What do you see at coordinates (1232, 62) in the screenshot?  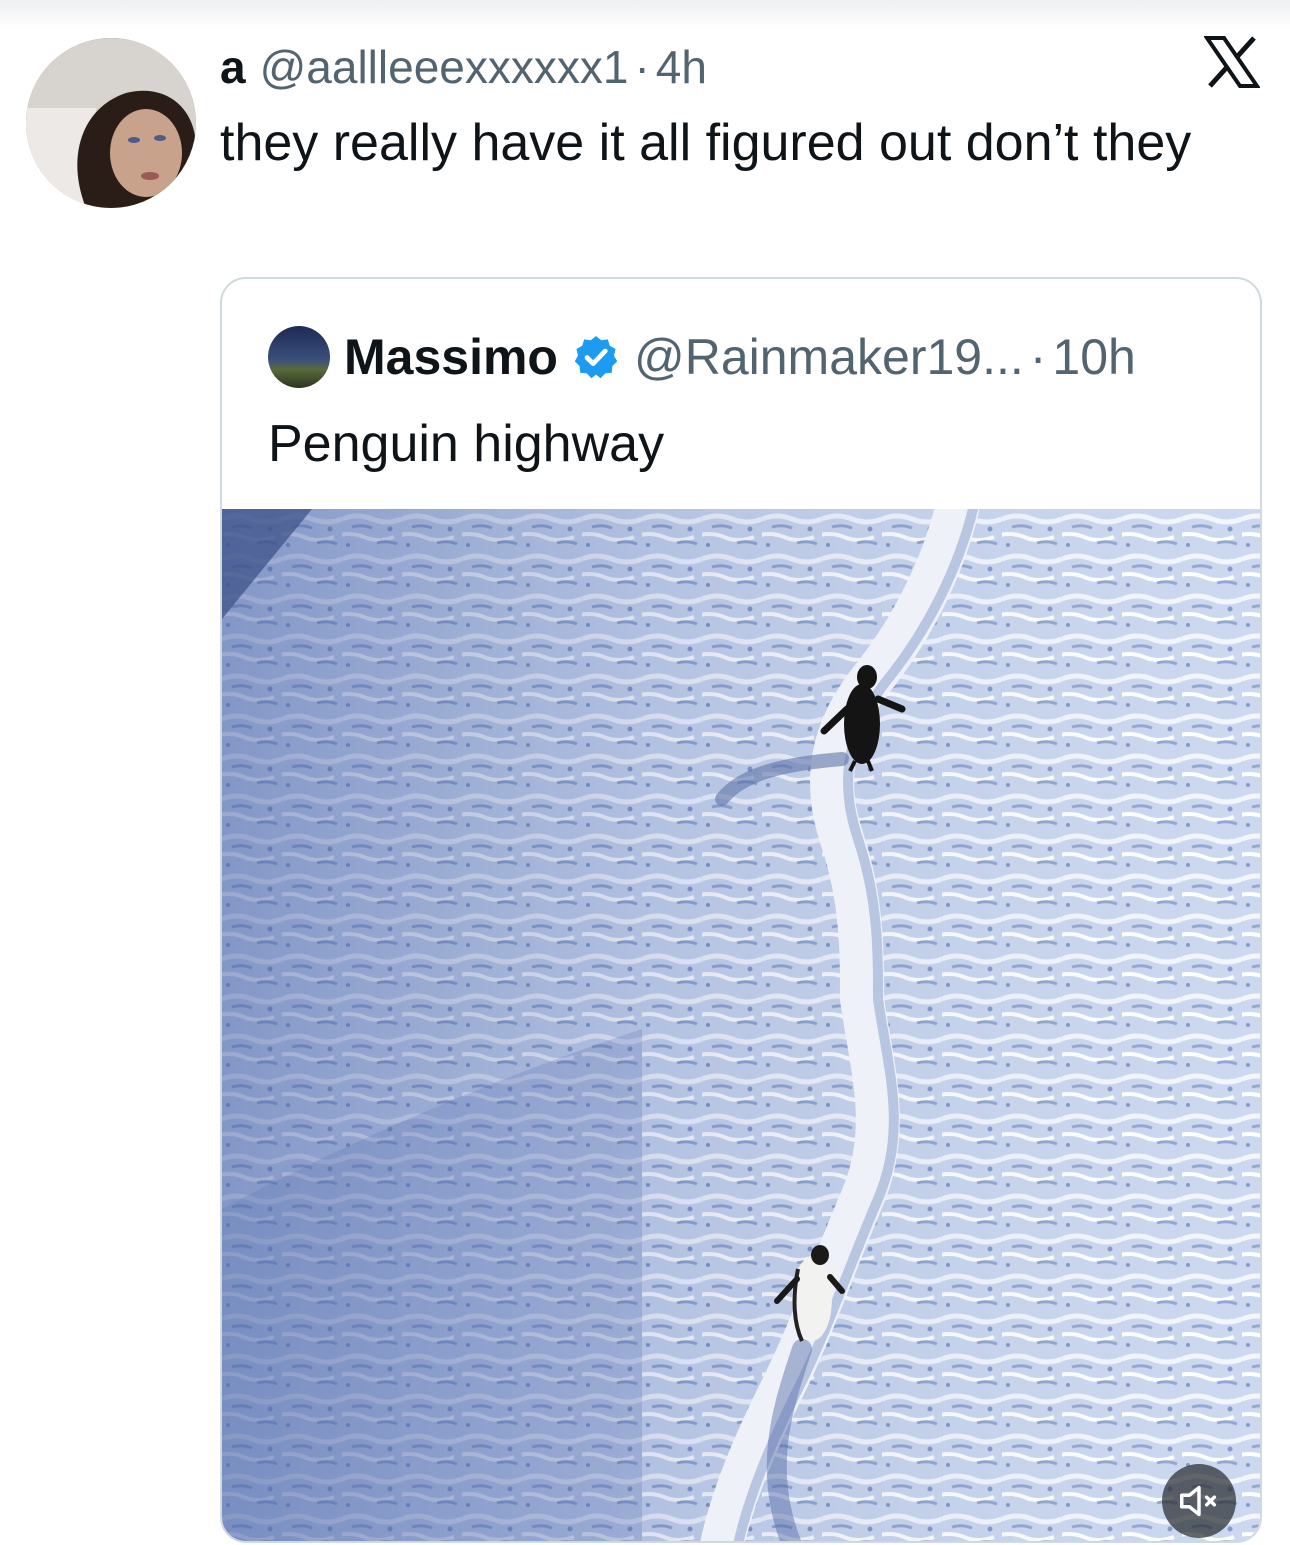 I see `x-logo-icon` at bounding box center [1232, 62].